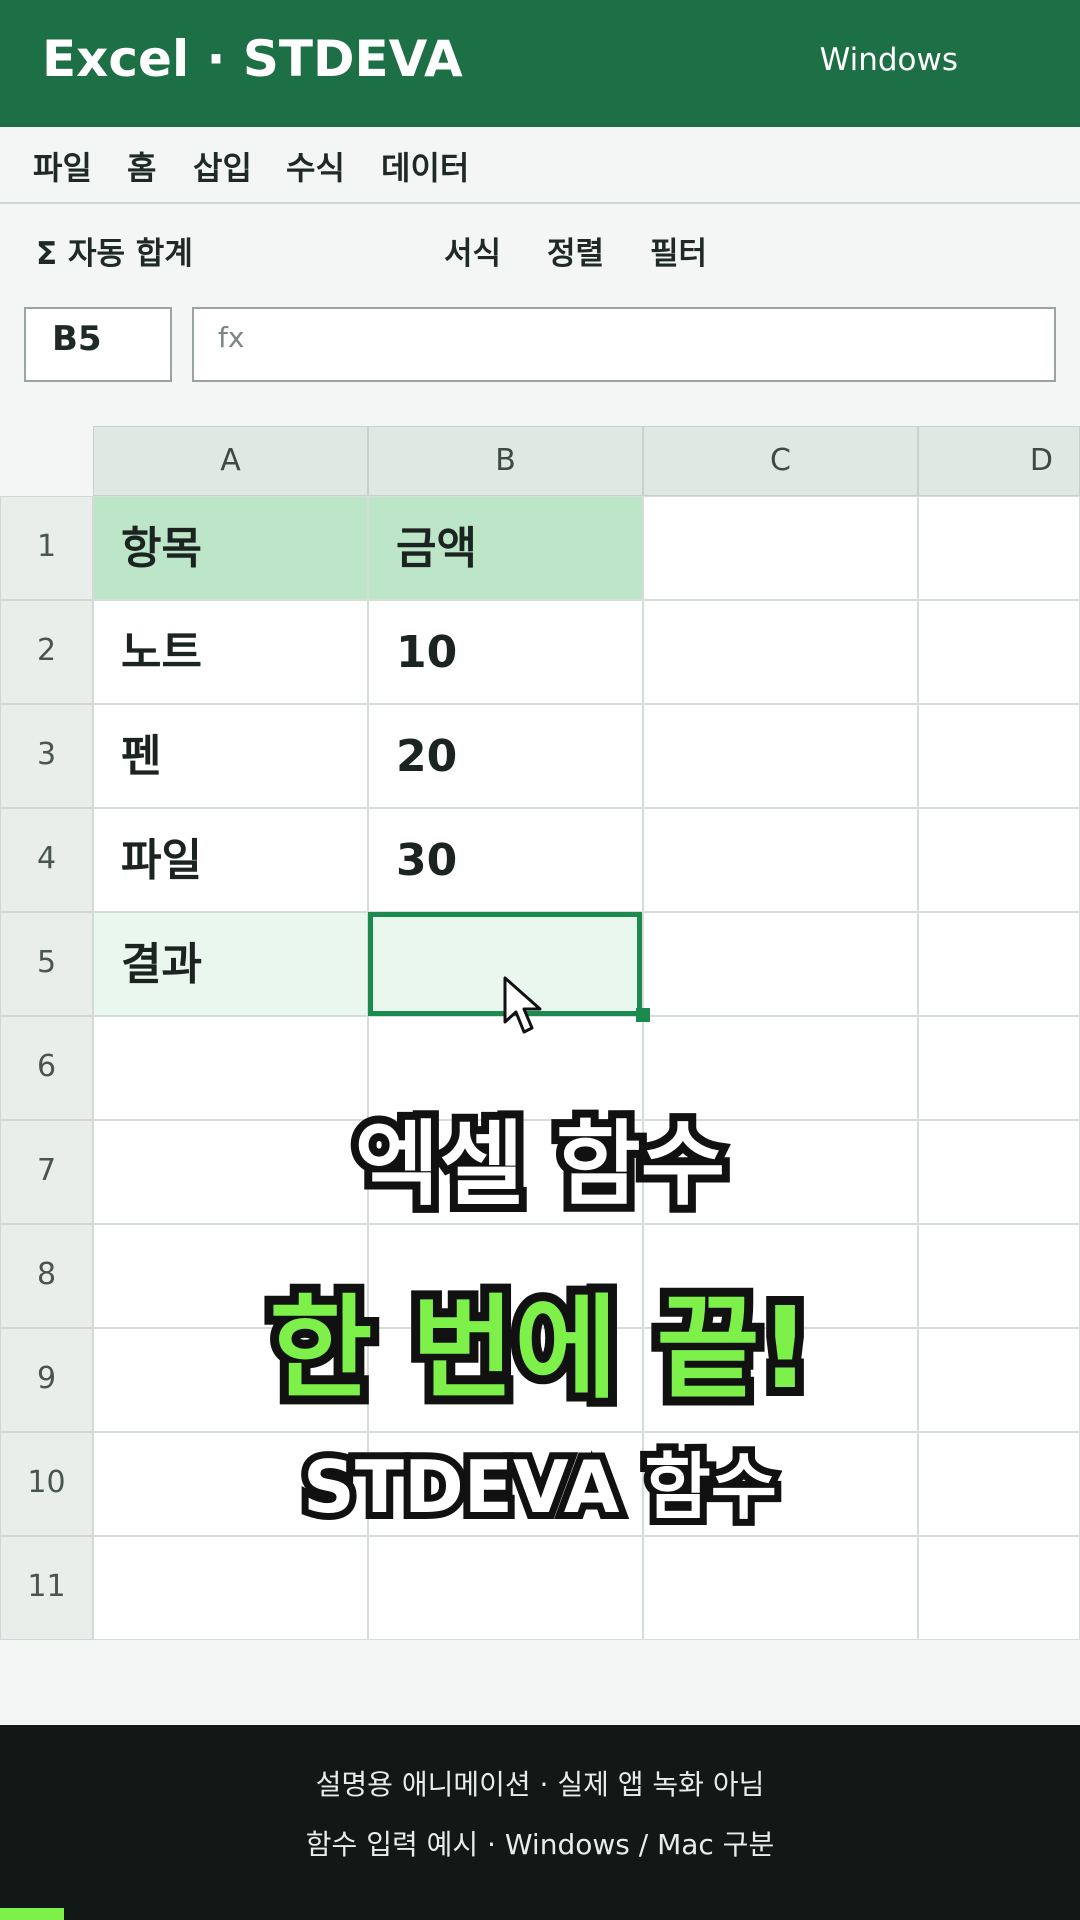 The image size is (1080, 1920). What do you see at coordinates (252, 59) in the screenshot?
I see `app-title: Excel · STDEVA` at bounding box center [252, 59].